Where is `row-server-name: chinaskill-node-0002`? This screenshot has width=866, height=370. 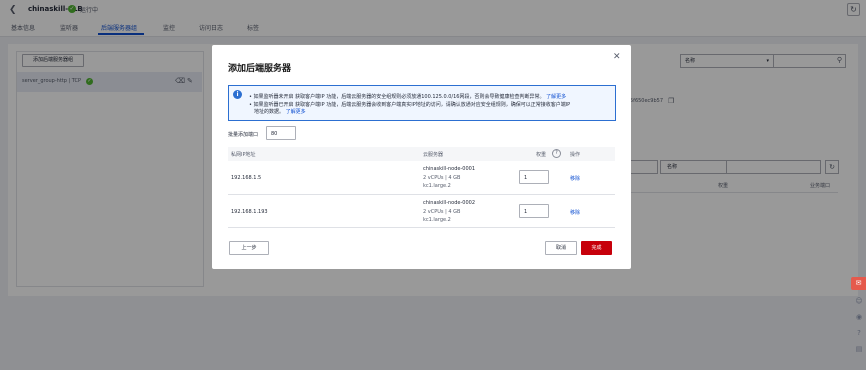 row-server-name: chinaskill-node-0002 is located at coordinates (449, 203).